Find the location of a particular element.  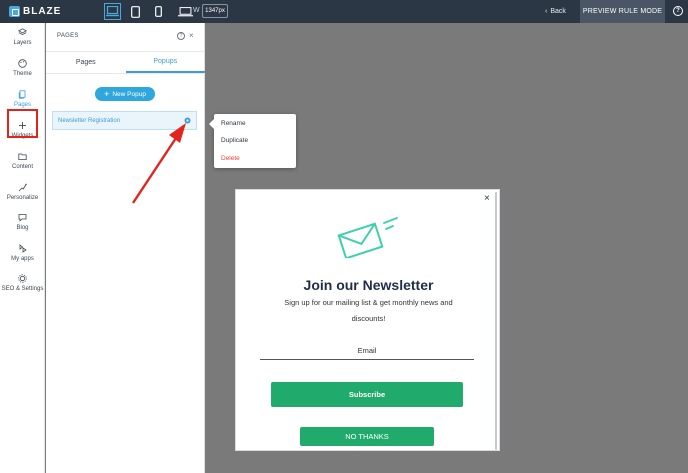

rail-label: Blog is located at coordinates (22, 228).